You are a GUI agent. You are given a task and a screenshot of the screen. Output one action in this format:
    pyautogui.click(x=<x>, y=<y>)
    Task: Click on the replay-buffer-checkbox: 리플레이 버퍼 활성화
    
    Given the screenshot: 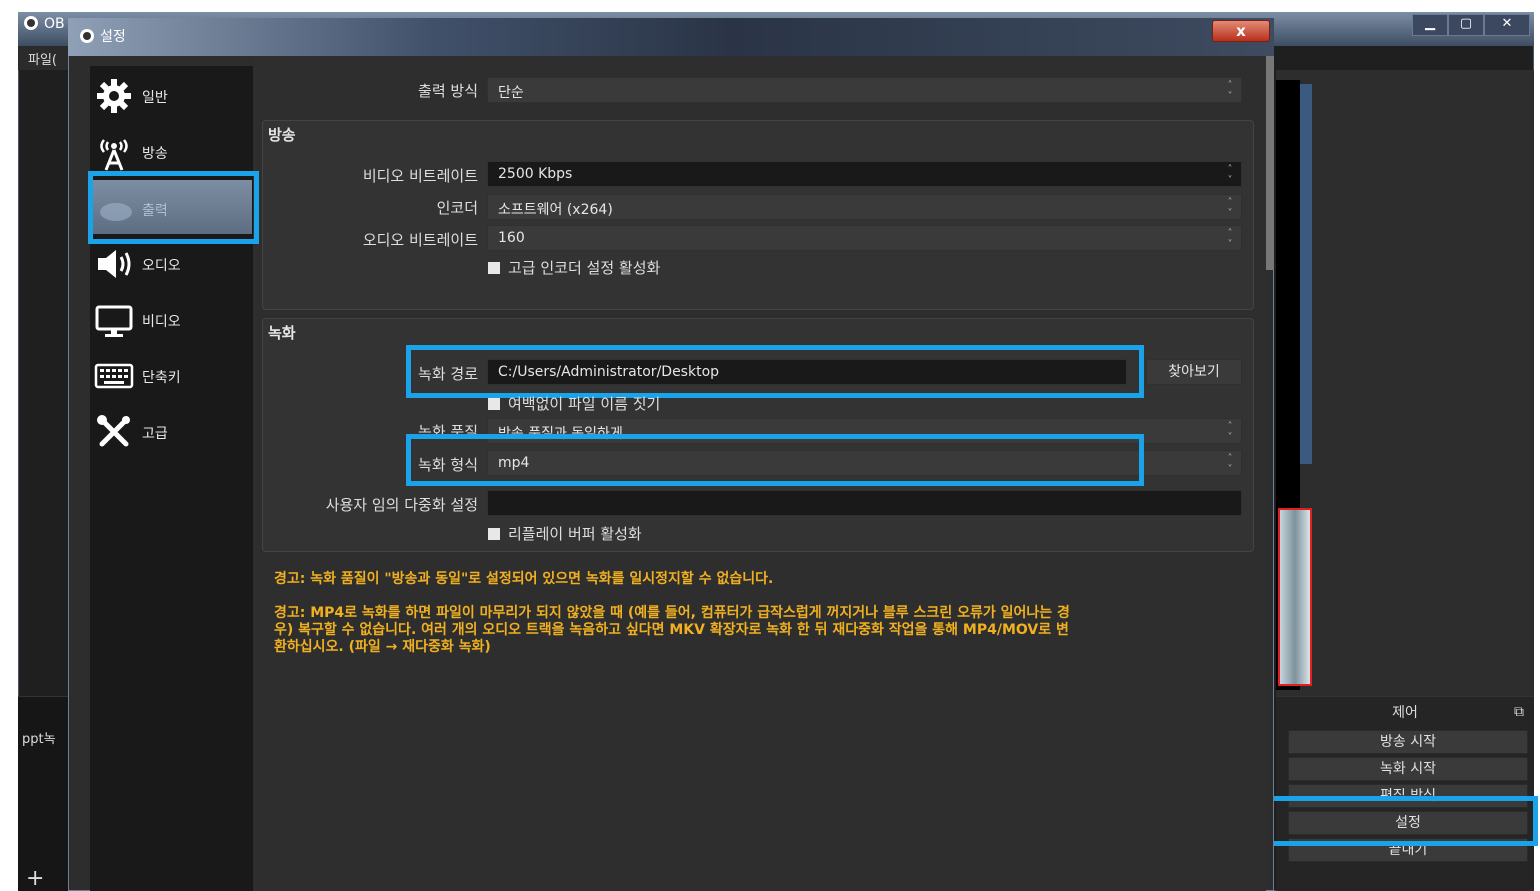 What is the action you would take?
    pyautogui.click(x=565, y=533)
    